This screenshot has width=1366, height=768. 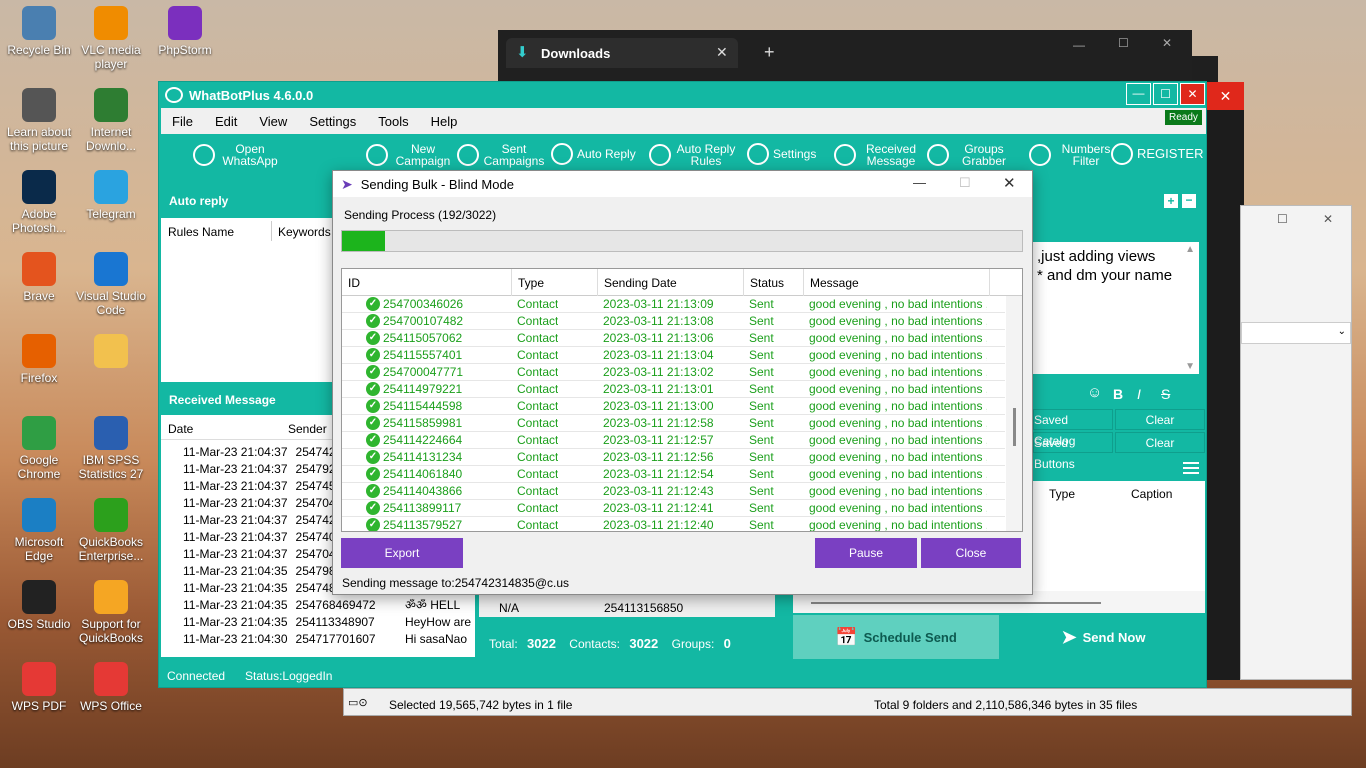 What do you see at coordinates (444, 121) in the screenshot?
I see `menu-item: Help` at bounding box center [444, 121].